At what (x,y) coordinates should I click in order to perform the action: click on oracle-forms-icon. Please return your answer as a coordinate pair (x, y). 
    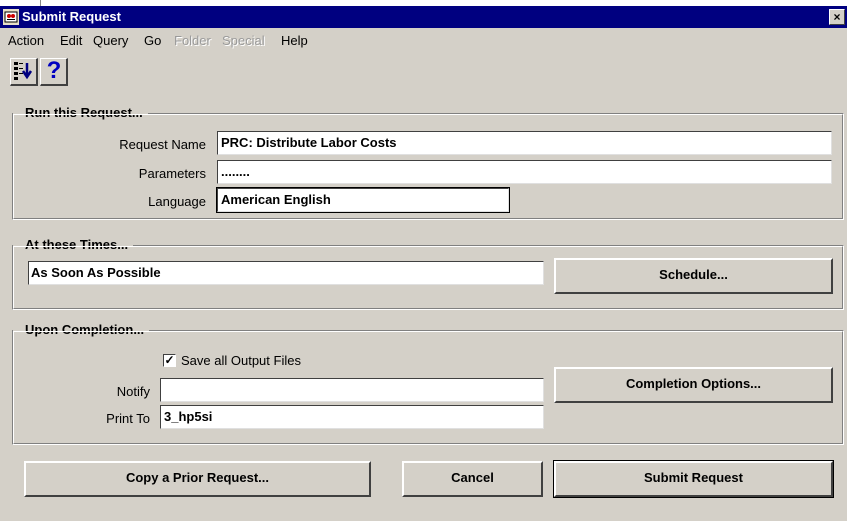
    Looking at the image, I should click on (11, 17).